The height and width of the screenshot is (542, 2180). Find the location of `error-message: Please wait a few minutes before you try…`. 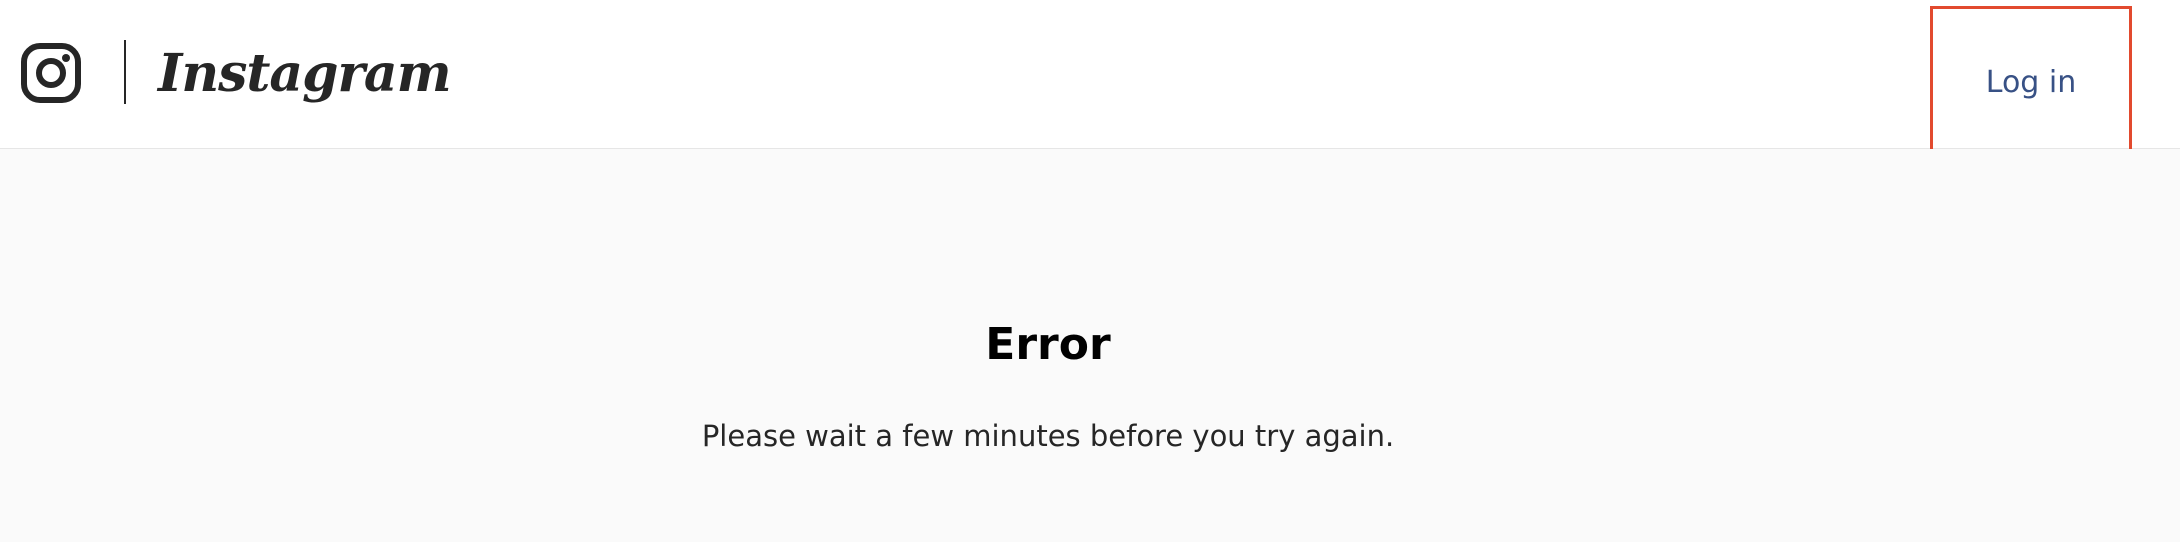

error-message: Please wait a few minutes before you try… is located at coordinates (1048, 436).